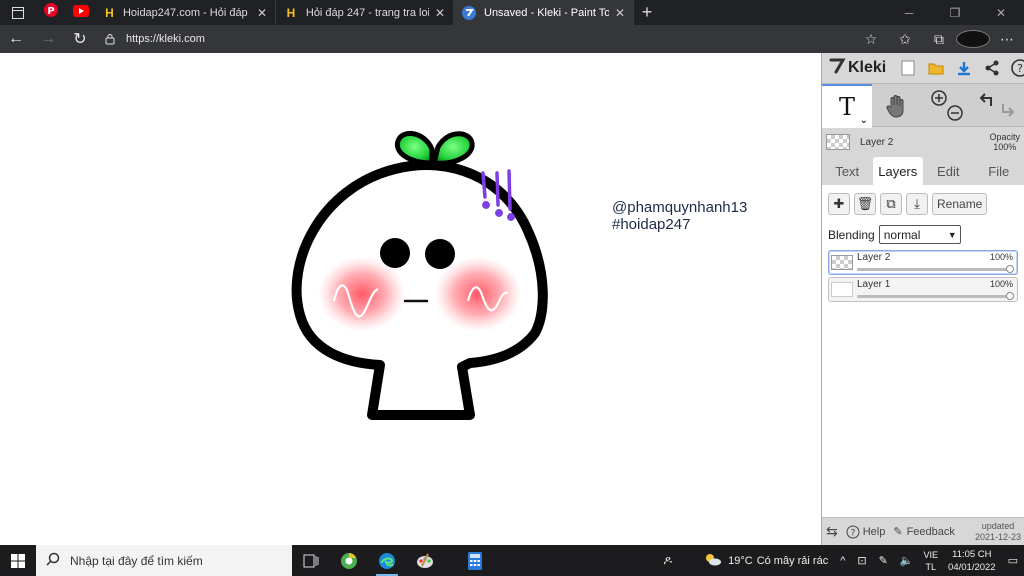 Image resolution: width=1024 pixels, height=576 pixels. I want to click on undo-redo-tool, so click(997, 106).